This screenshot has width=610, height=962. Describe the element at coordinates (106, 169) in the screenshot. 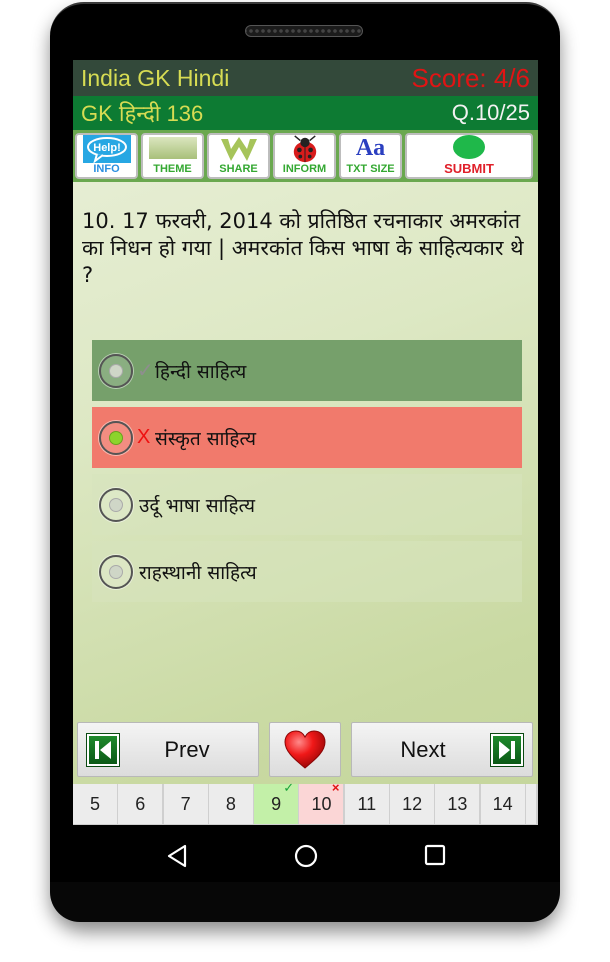

I see `info-label: INFO` at that location.